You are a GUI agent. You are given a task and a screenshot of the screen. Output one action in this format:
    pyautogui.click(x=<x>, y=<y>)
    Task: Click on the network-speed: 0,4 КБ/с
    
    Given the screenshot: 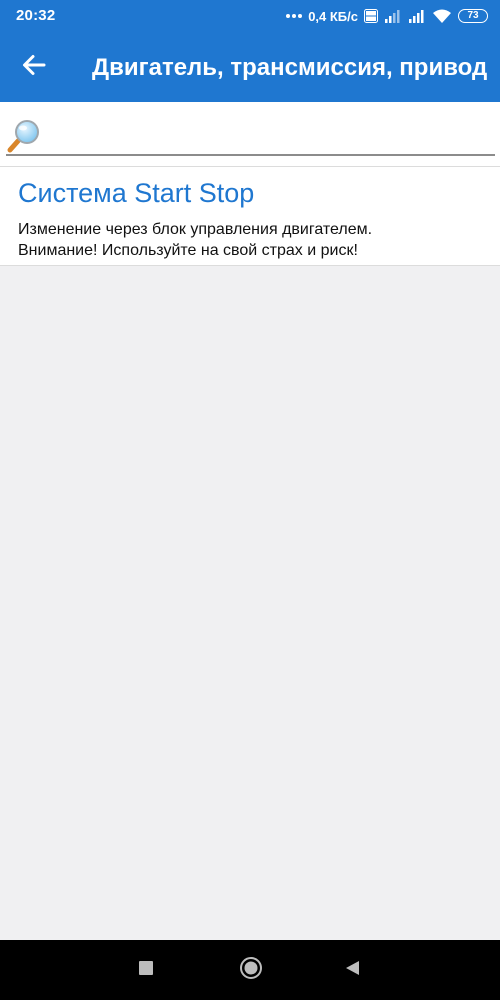 What is the action you would take?
    pyautogui.click(x=333, y=16)
    